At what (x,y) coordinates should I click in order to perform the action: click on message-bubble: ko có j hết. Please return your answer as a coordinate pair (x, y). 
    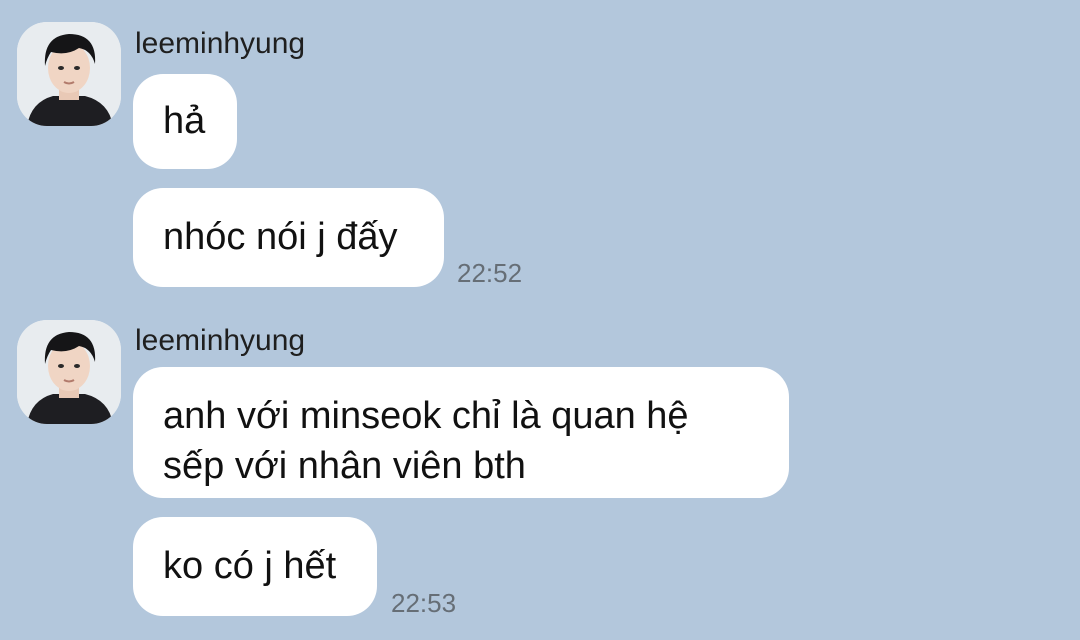
    Looking at the image, I should click on (255, 566).